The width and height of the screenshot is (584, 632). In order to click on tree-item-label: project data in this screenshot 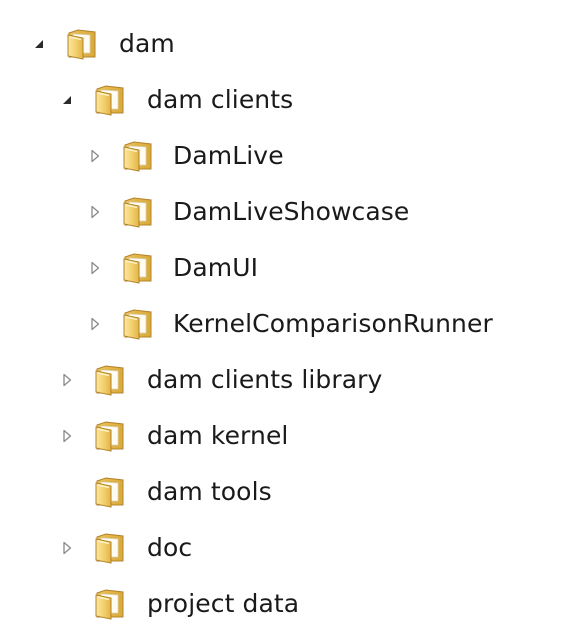, I will do `click(223, 603)`.